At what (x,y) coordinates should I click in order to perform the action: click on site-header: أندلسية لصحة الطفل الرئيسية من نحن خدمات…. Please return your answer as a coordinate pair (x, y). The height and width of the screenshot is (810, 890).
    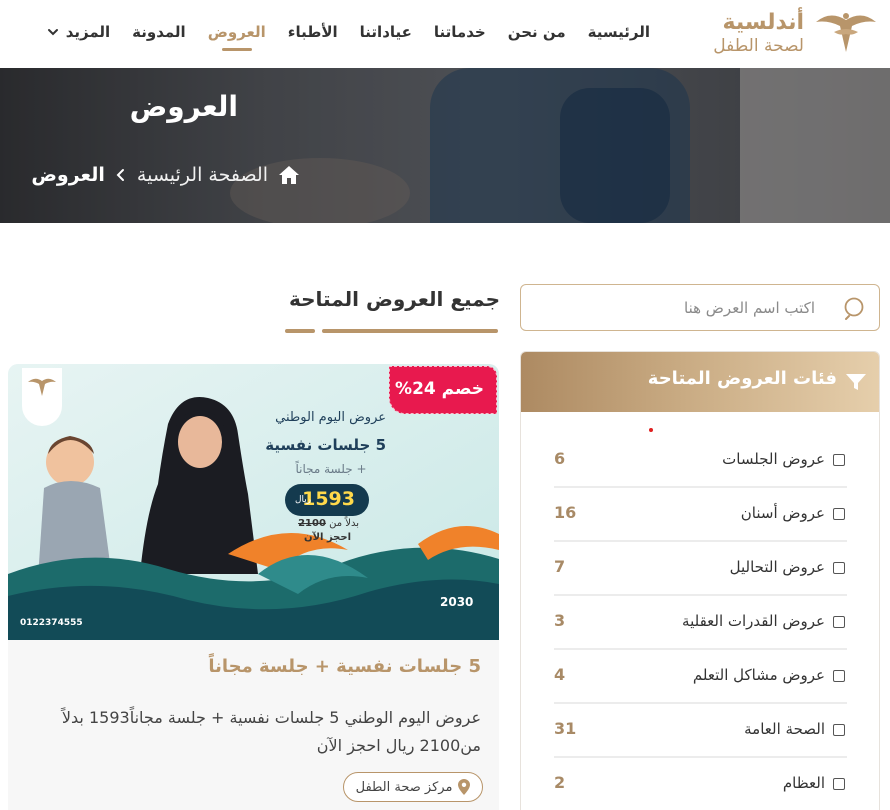
    Looking at the image, I should click on (445, 34).